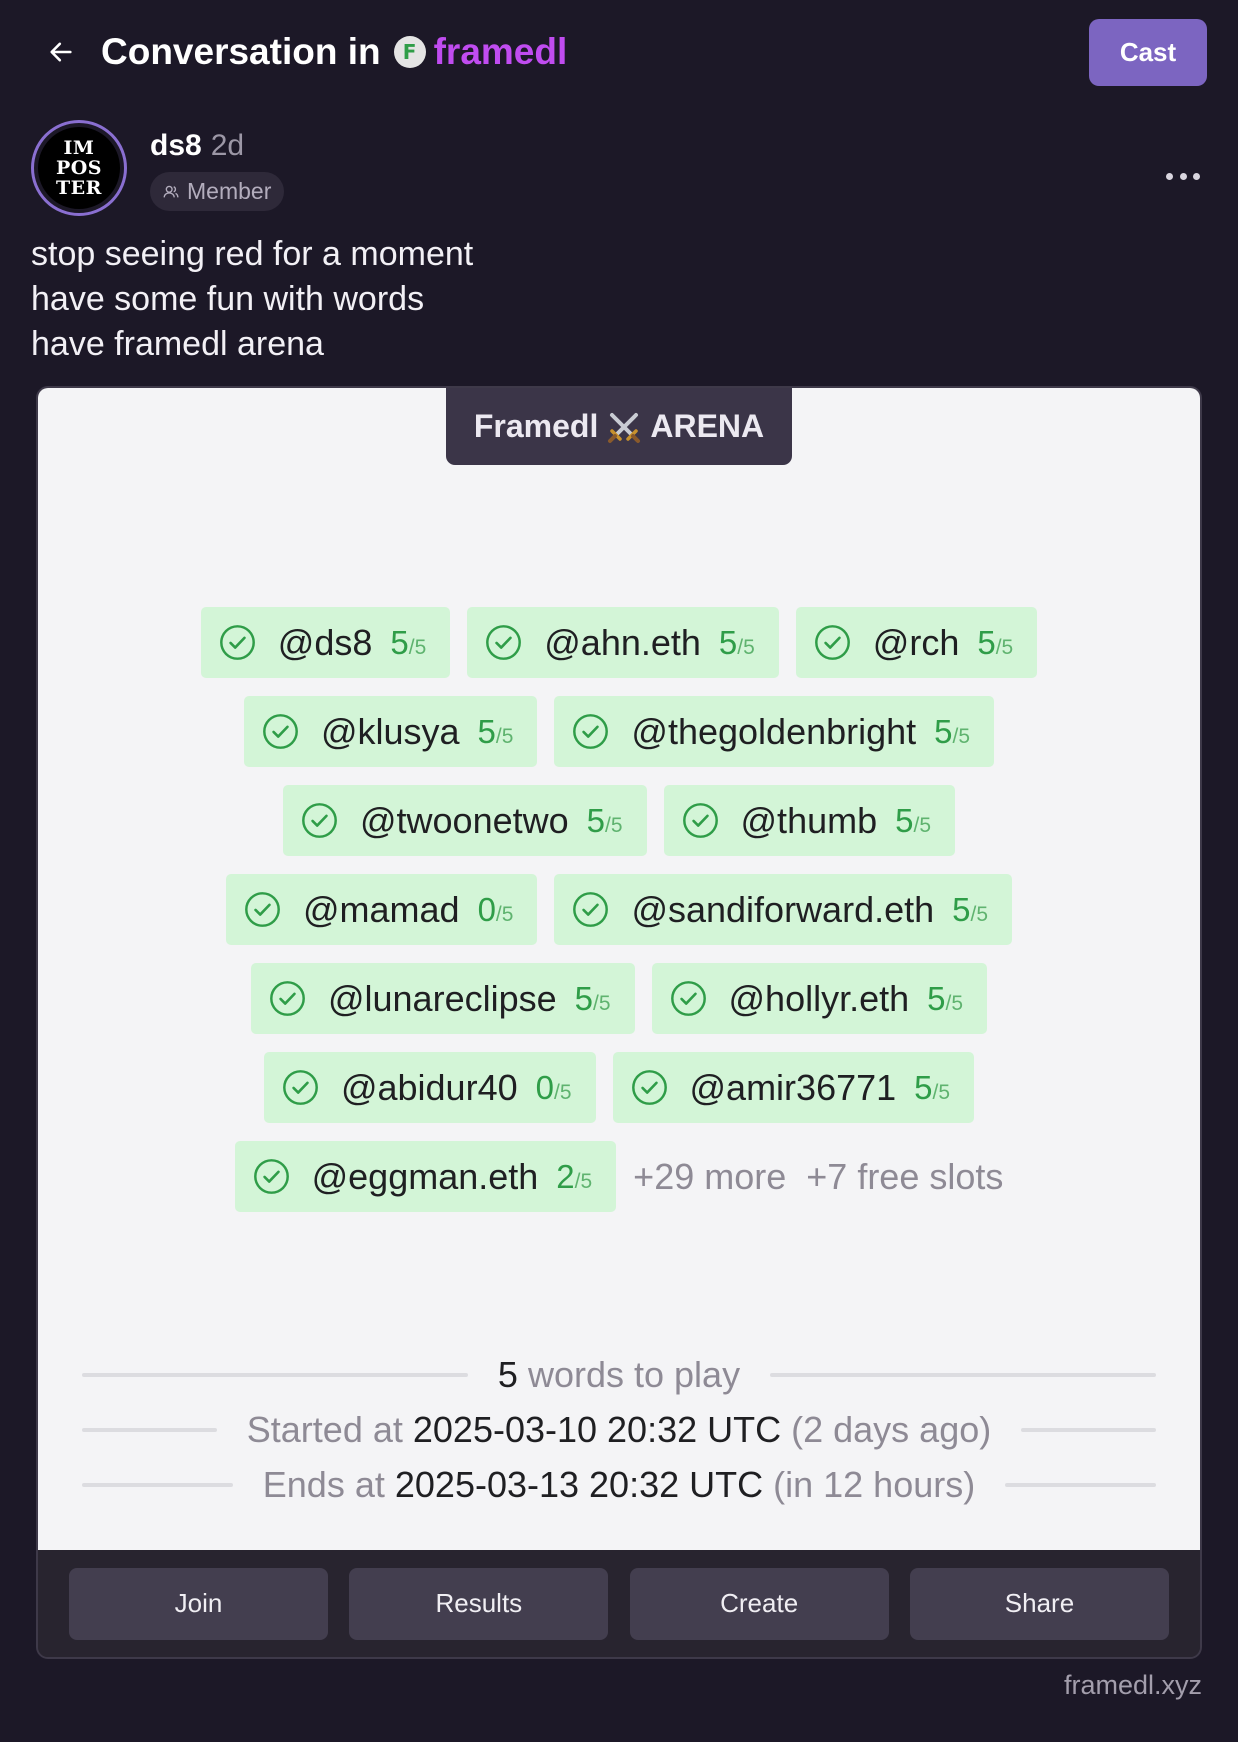 This screenshot has height=1742, width=1238. I want to click on player-handle: @ds8, so click(325, 642).